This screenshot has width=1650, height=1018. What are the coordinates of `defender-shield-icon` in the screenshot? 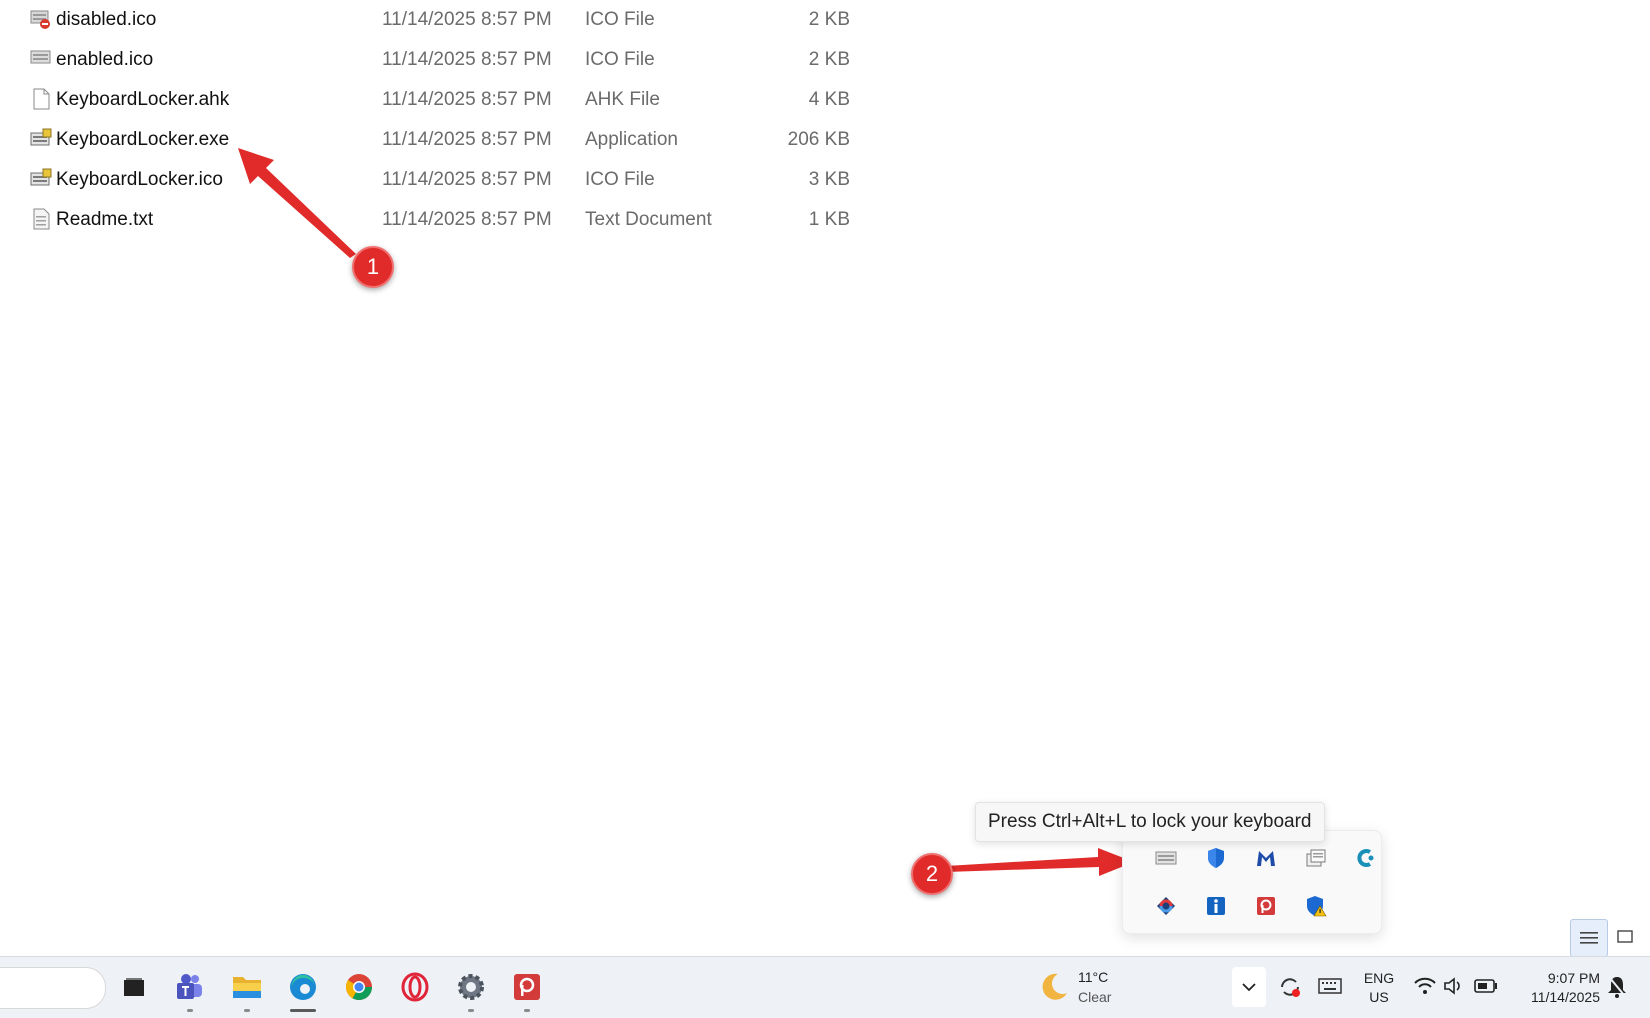 It's located at (1216, 858).